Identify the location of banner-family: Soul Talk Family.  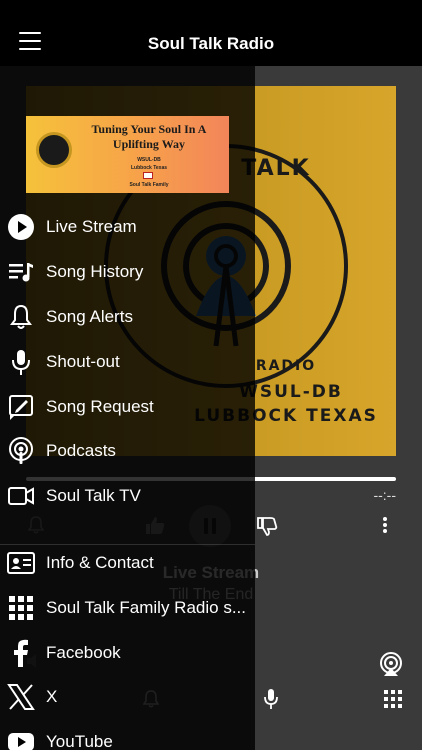
(149, 185).